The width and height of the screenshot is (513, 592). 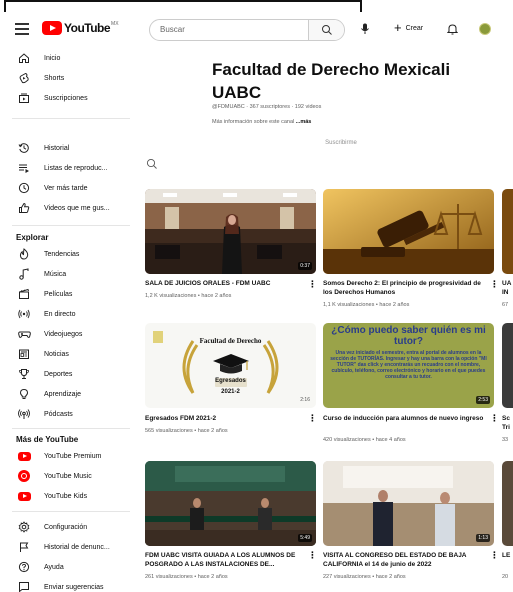 What do you see at coordinates (408, 27) in the screenshot?
I see `create-button: + Crear` at bounding box center [408, 27].